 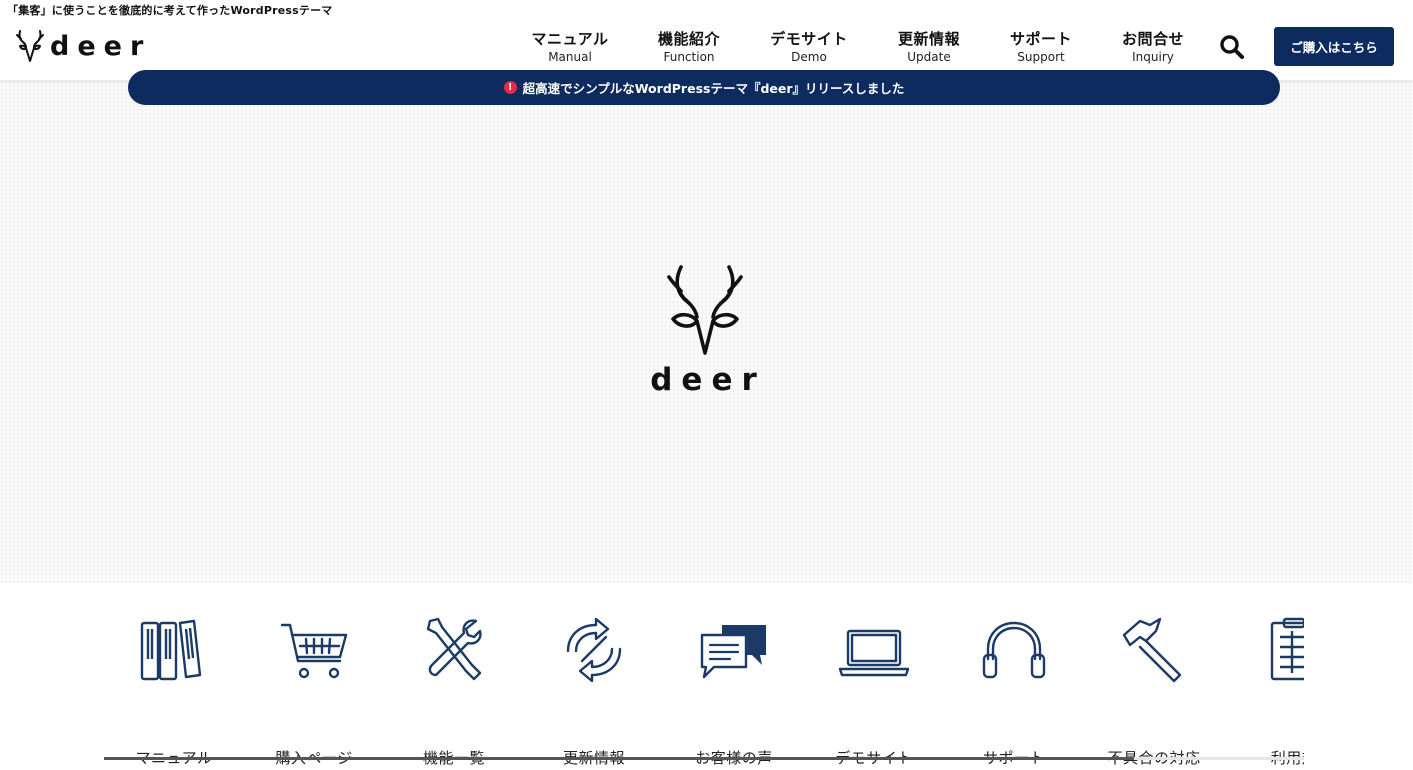 I want to click on headphones-icon, so click(x=1014, y=650).